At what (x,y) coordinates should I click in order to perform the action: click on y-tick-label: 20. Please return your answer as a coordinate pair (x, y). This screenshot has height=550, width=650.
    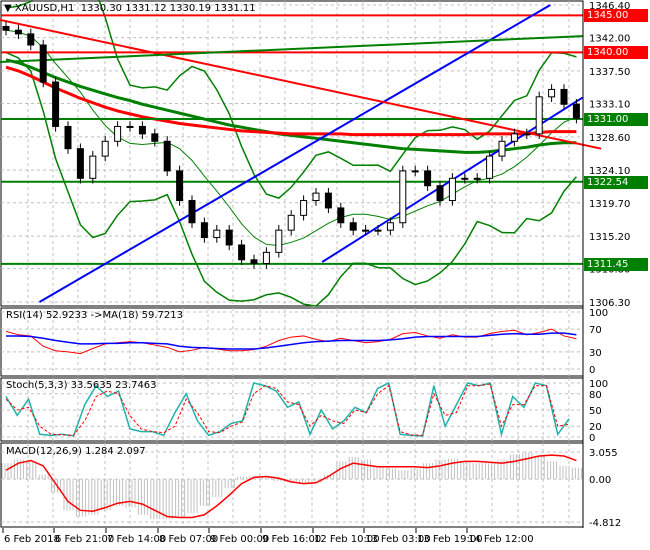
    Looking at the image, I should click on (595, 427).